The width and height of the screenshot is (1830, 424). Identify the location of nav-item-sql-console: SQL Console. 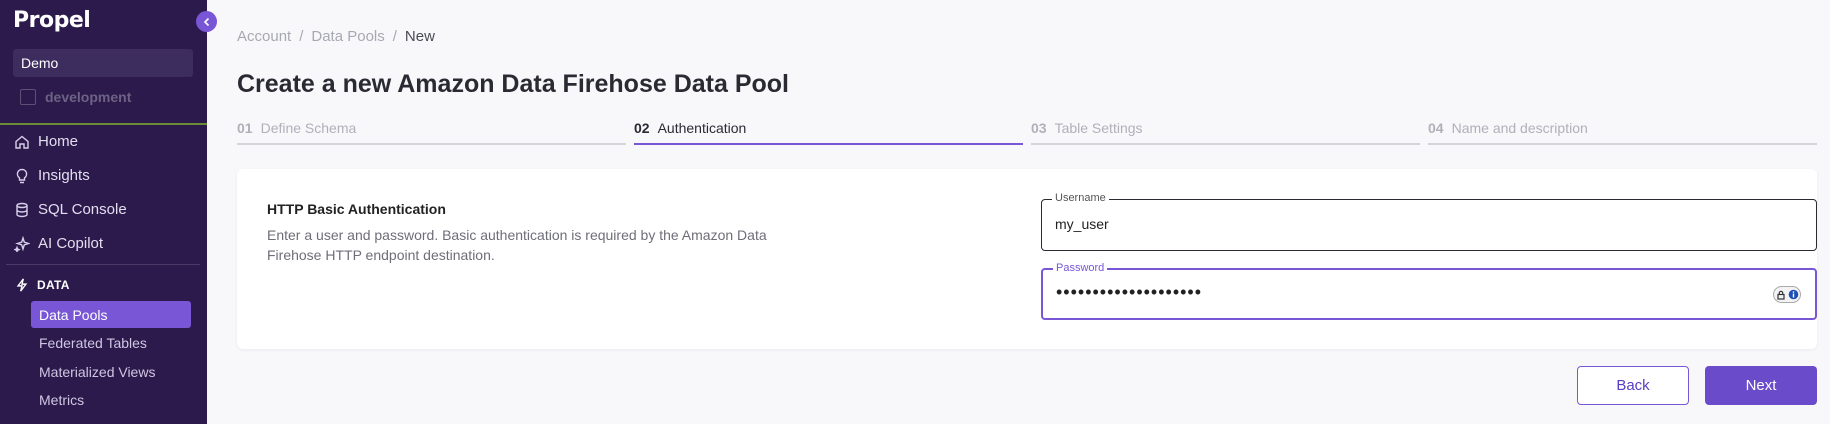
(70, 209).